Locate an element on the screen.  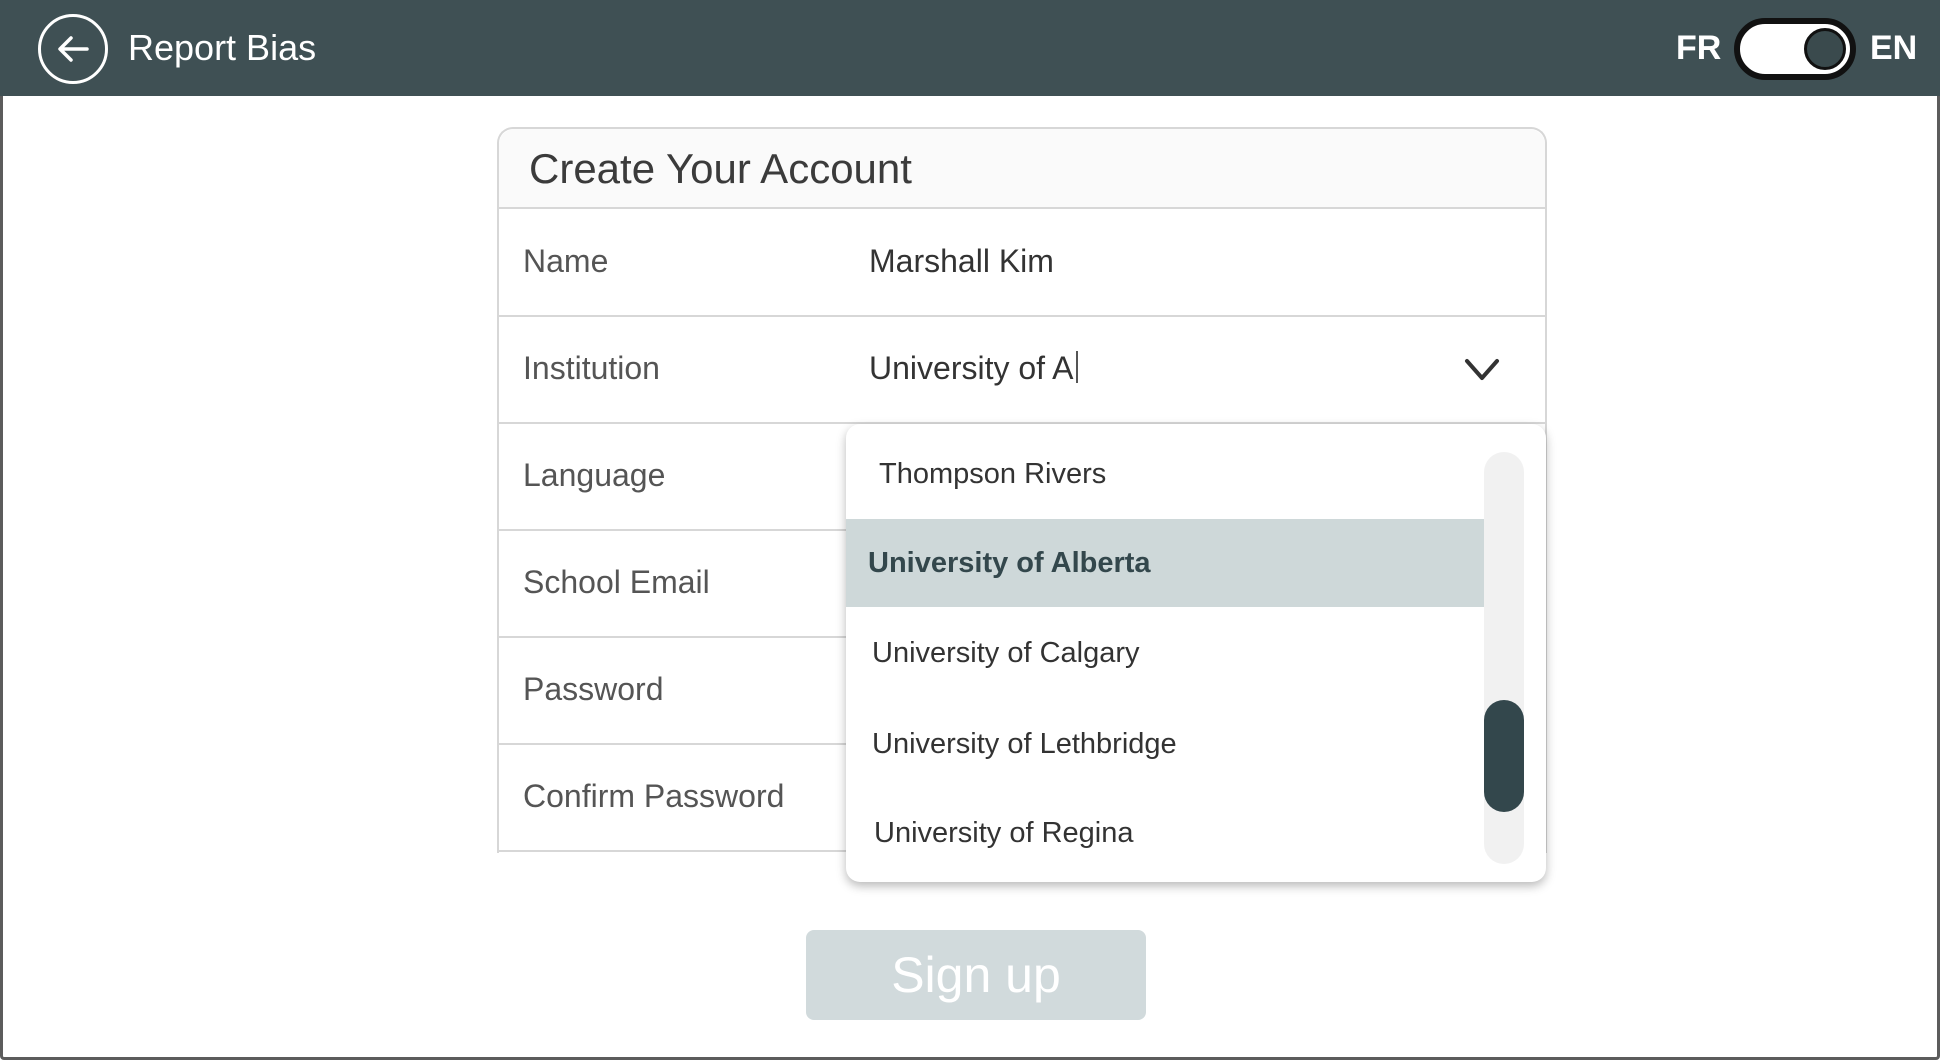
institution-input: University of A is located at coordinates (973, 368).